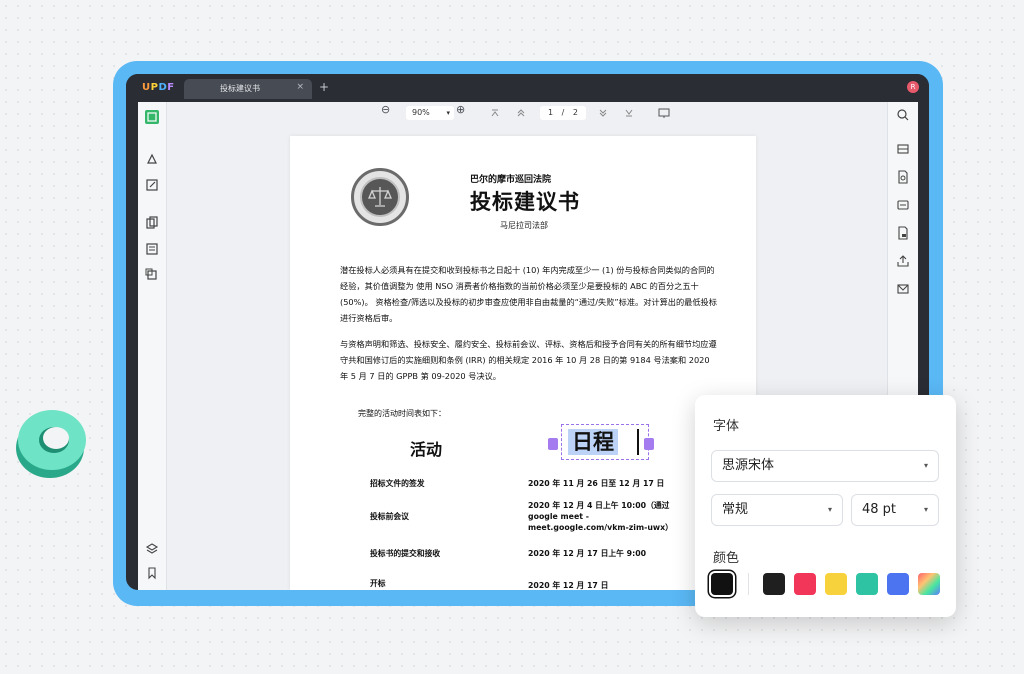  Describe the element at coordinates (527, 88) in the screenshot. I see `title-bar: UPDF 投标建议书 × + R` at that location.